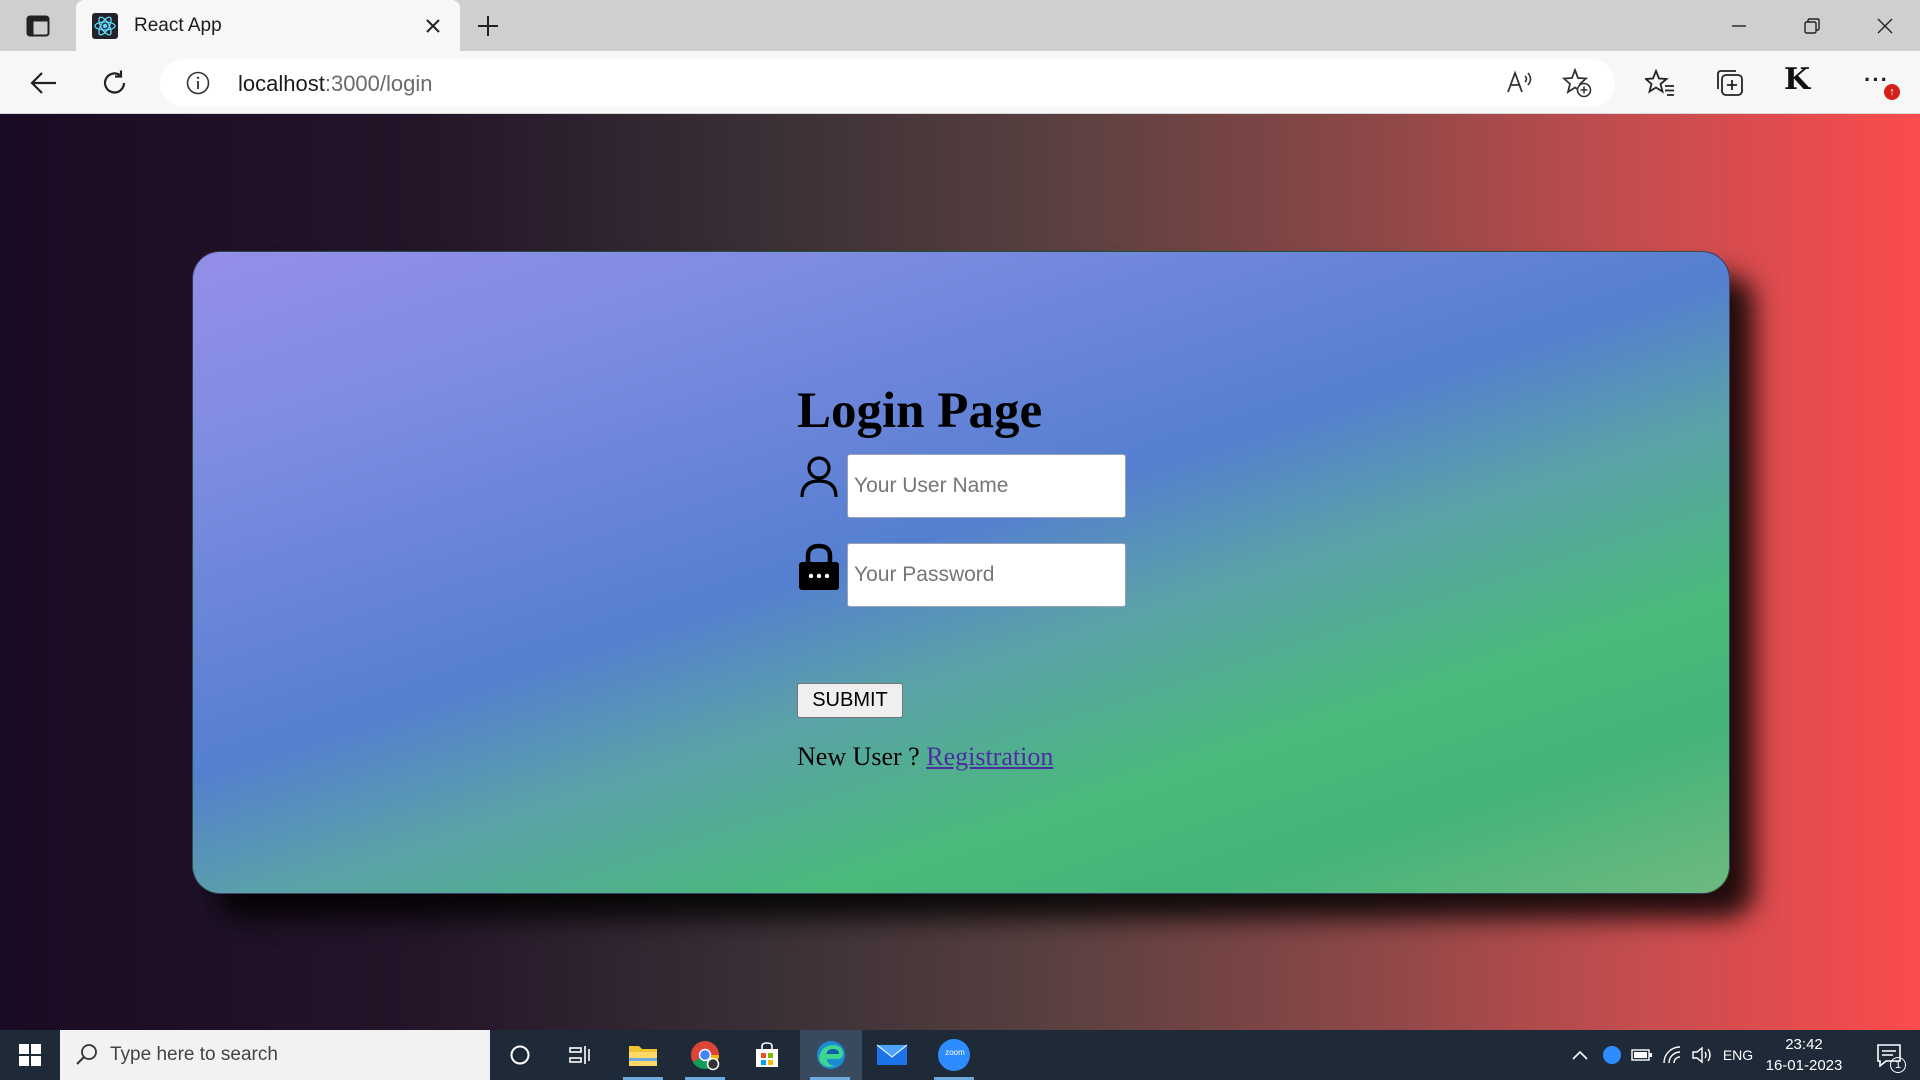 The height and width of the screenshot is (1080, 1920). Describe the element at coordinates (986, 575) in the screenshot. I see `password-input` at that location.